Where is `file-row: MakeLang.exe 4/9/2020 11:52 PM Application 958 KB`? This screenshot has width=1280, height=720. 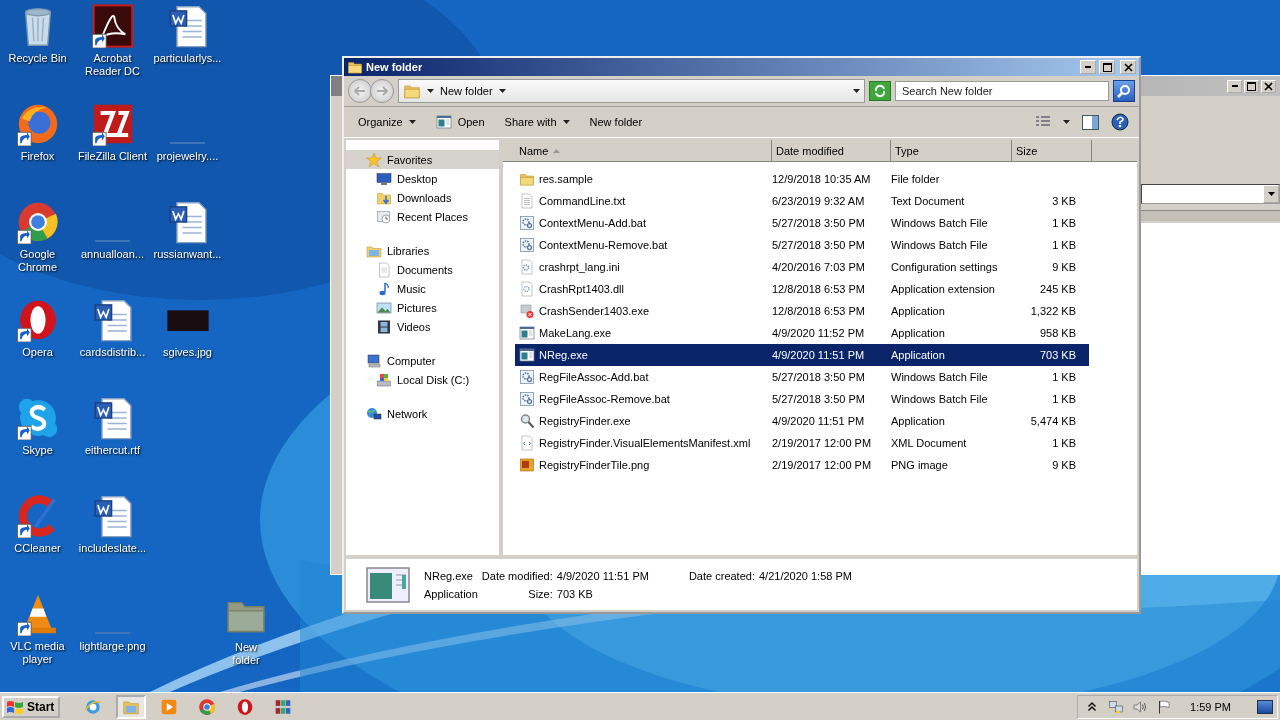
file-row: MakeLang.exe 4/9/2020 11:52 PM Application 958 KB is located at coordinates (802, 333).